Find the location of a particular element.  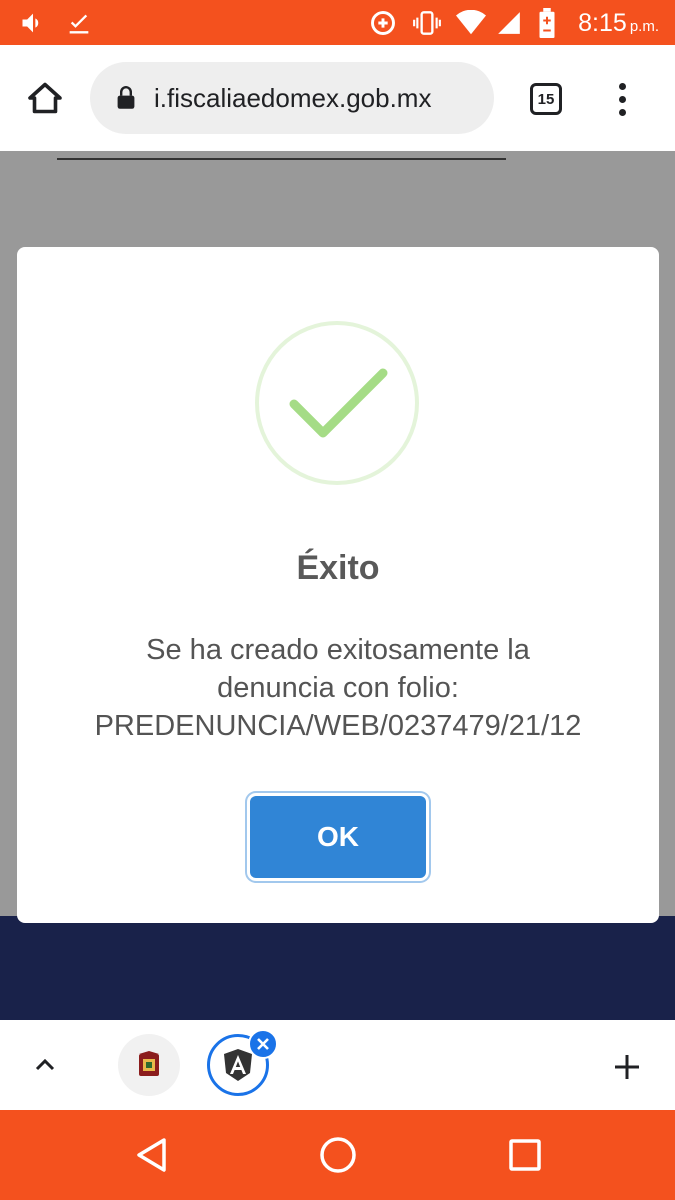

plus-icon is located at coordinates (627, 1067).